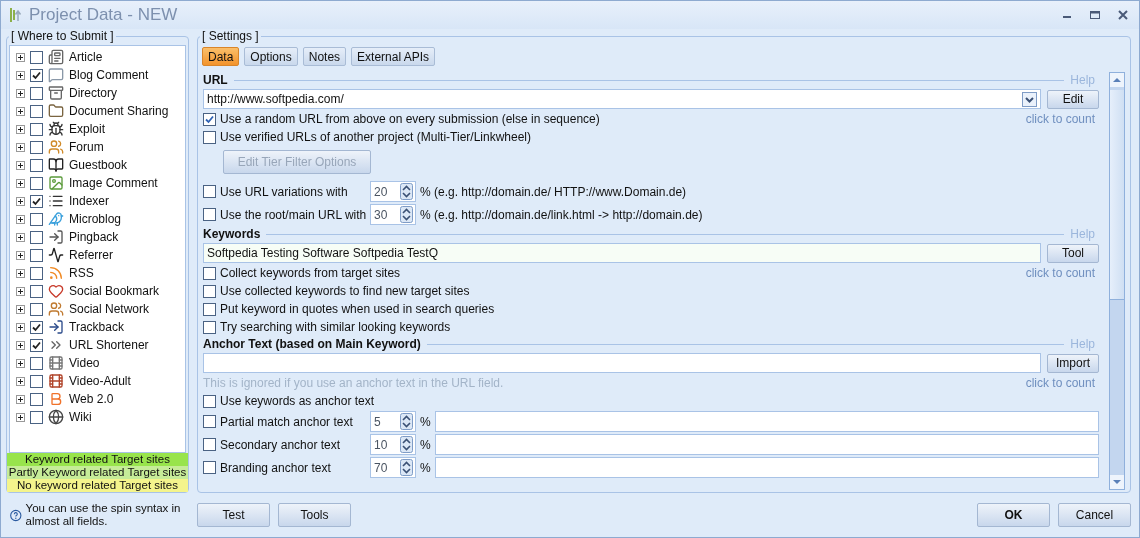  What do you see at coordinates (80, 417) in the screenshot?
I see `list-item-label: Wiki` at bounding box center [80, 417].